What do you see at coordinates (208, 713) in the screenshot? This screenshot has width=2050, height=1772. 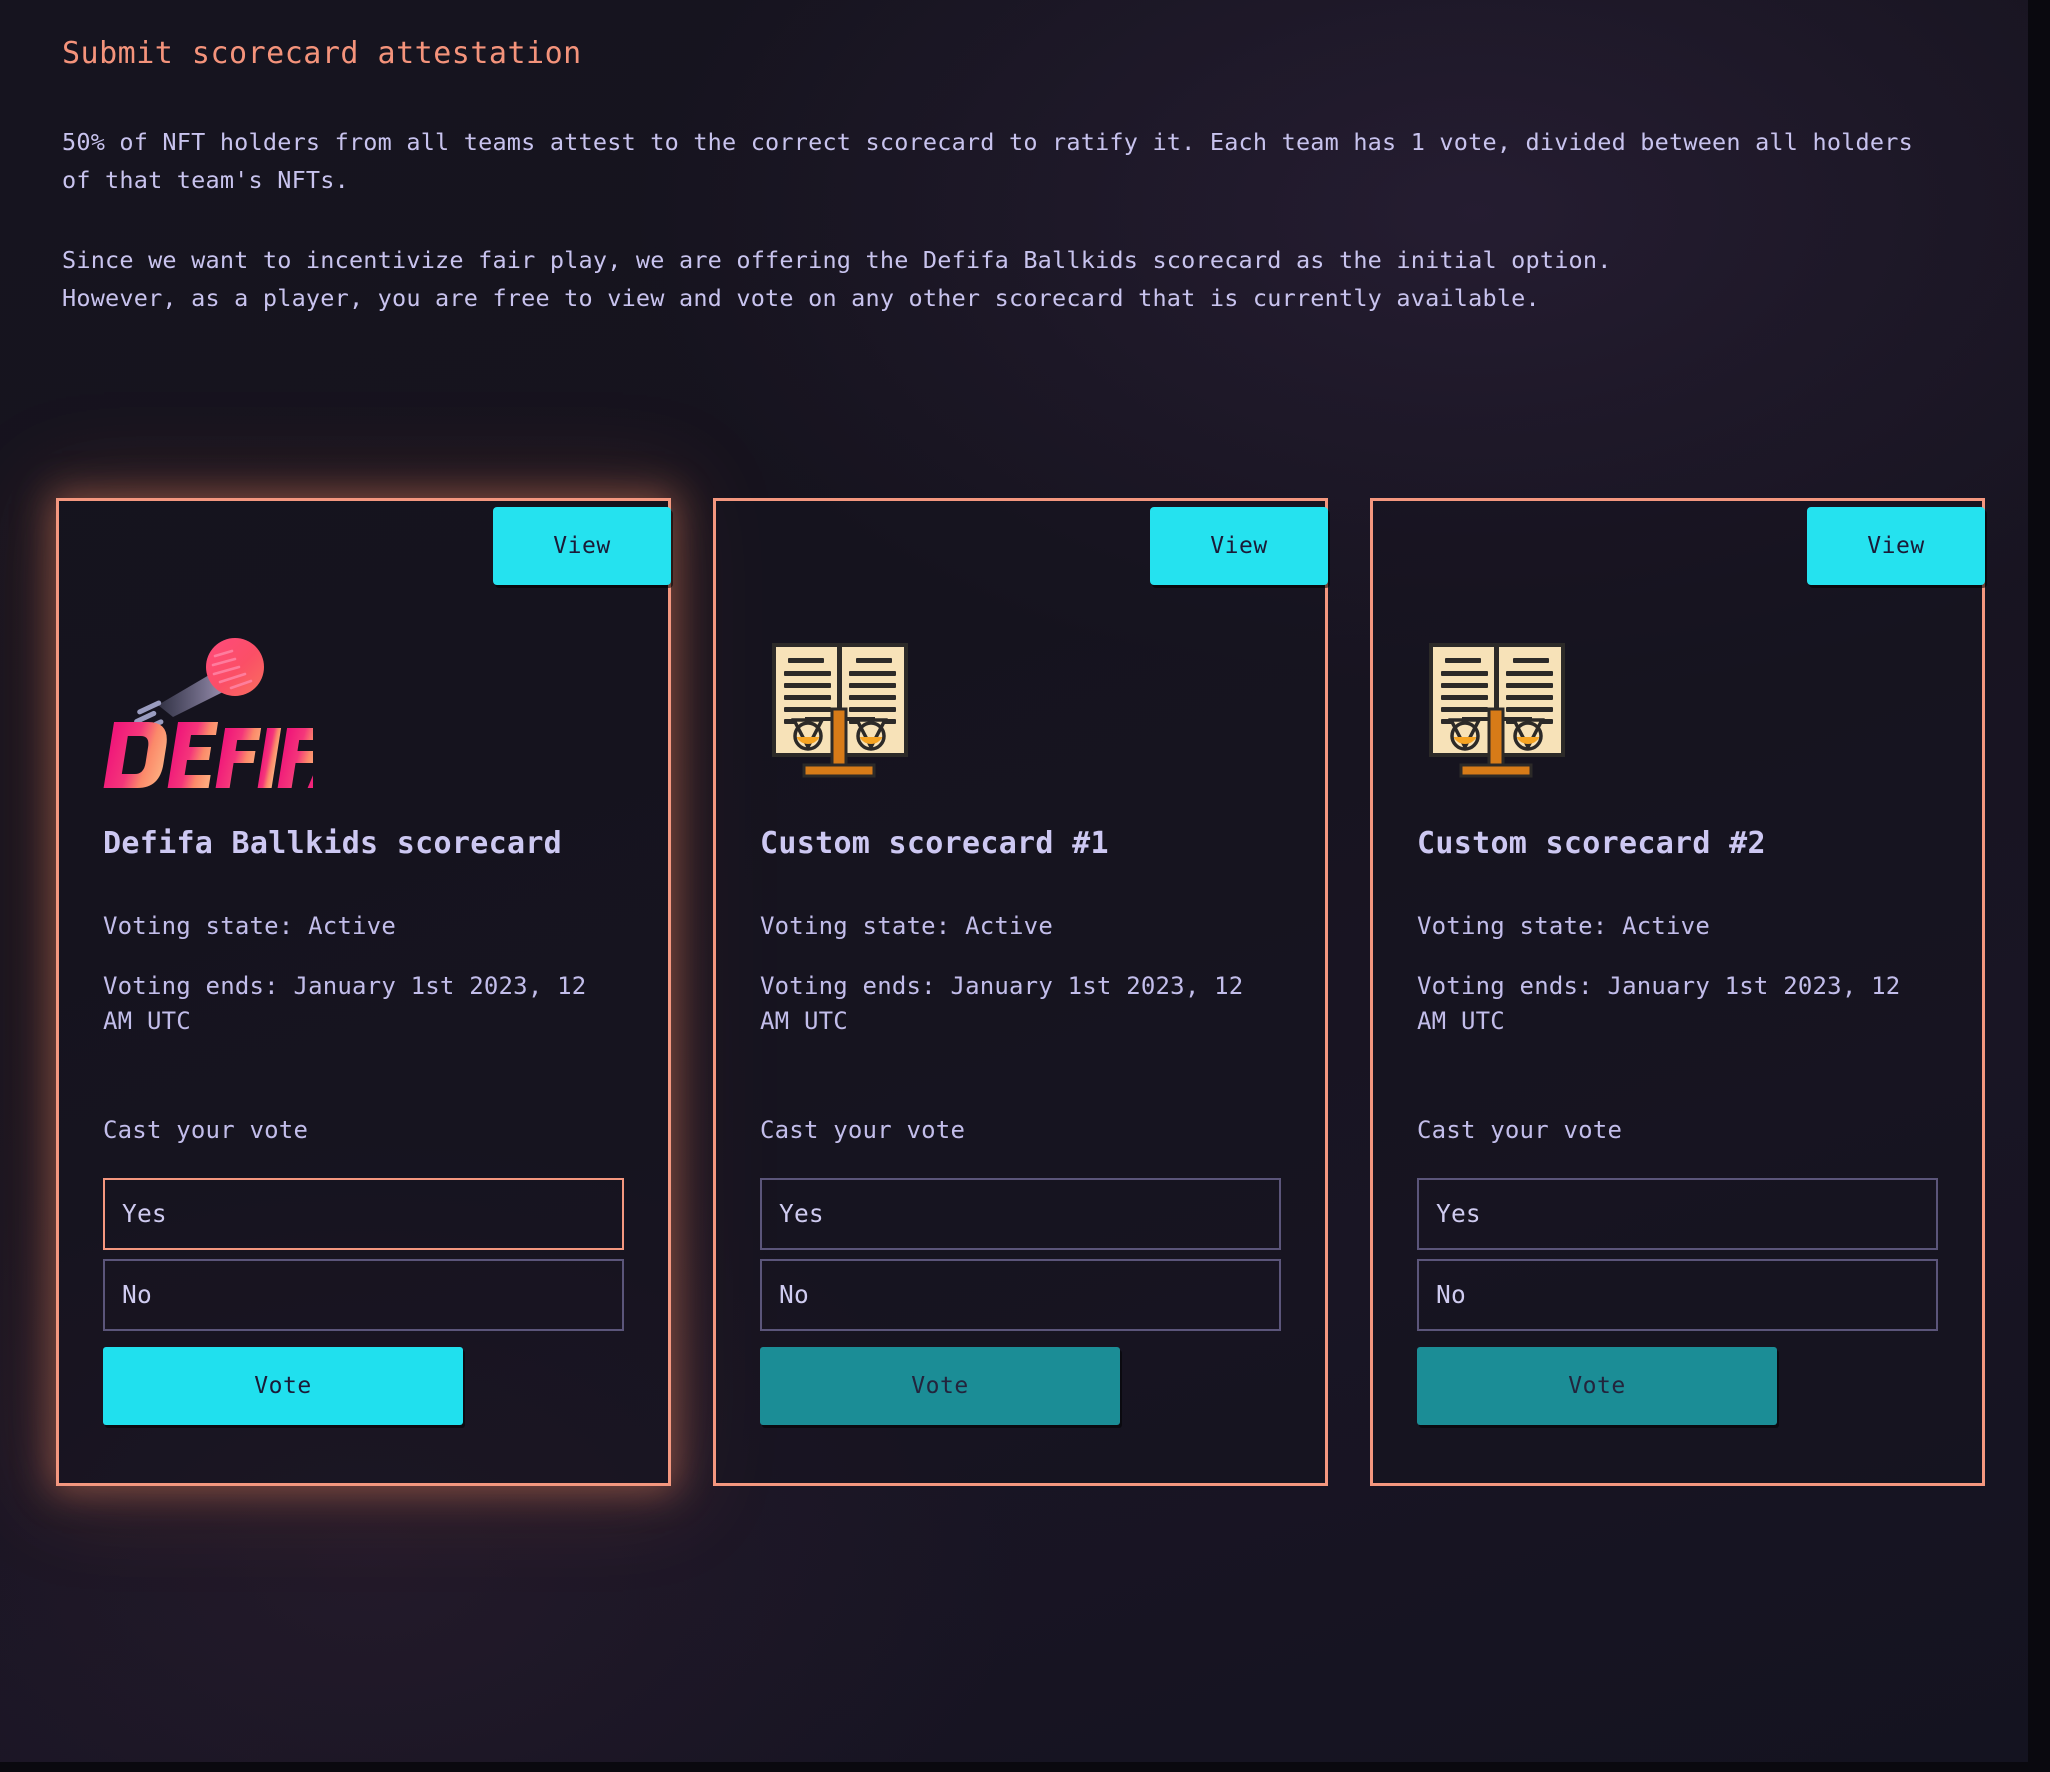 I see `defifa-logo-icon` at bounding box center [208, 713].